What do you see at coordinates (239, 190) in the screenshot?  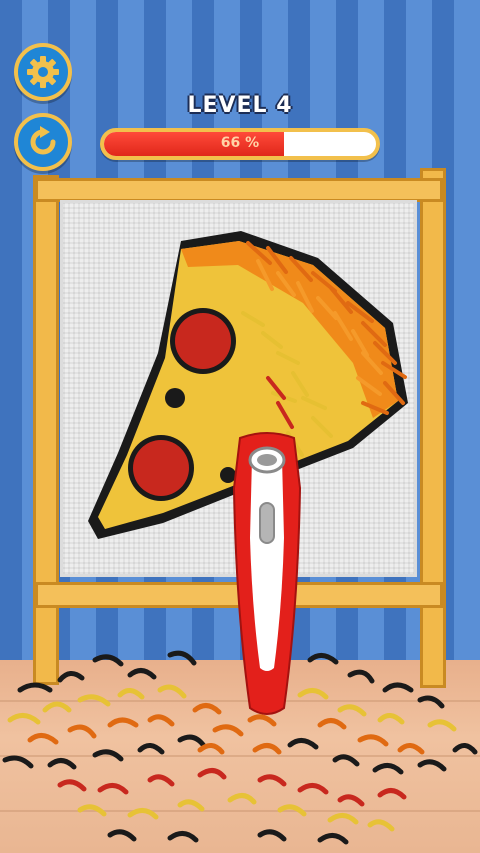 I see `easel-top-bar` at bounding box center [239, 190].